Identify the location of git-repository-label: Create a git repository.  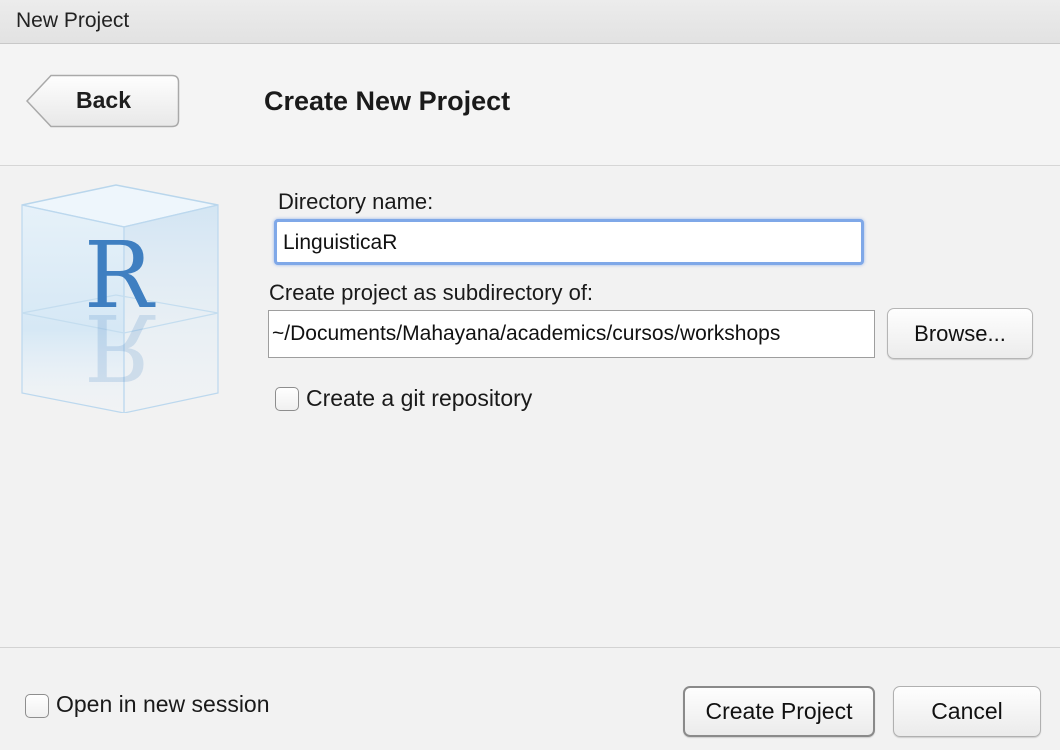
(419, 398).